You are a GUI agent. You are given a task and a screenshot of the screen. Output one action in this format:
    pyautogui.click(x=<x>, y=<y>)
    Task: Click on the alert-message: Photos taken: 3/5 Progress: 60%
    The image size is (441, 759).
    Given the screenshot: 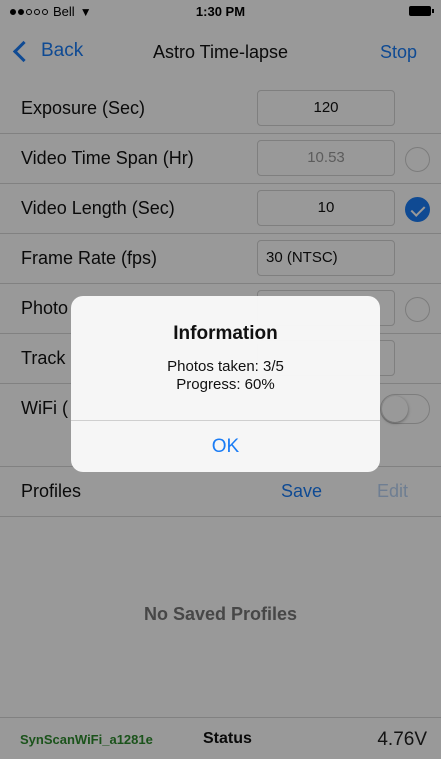 What is the action you would take?
    pyautogui.click(x=225, y=376)
    